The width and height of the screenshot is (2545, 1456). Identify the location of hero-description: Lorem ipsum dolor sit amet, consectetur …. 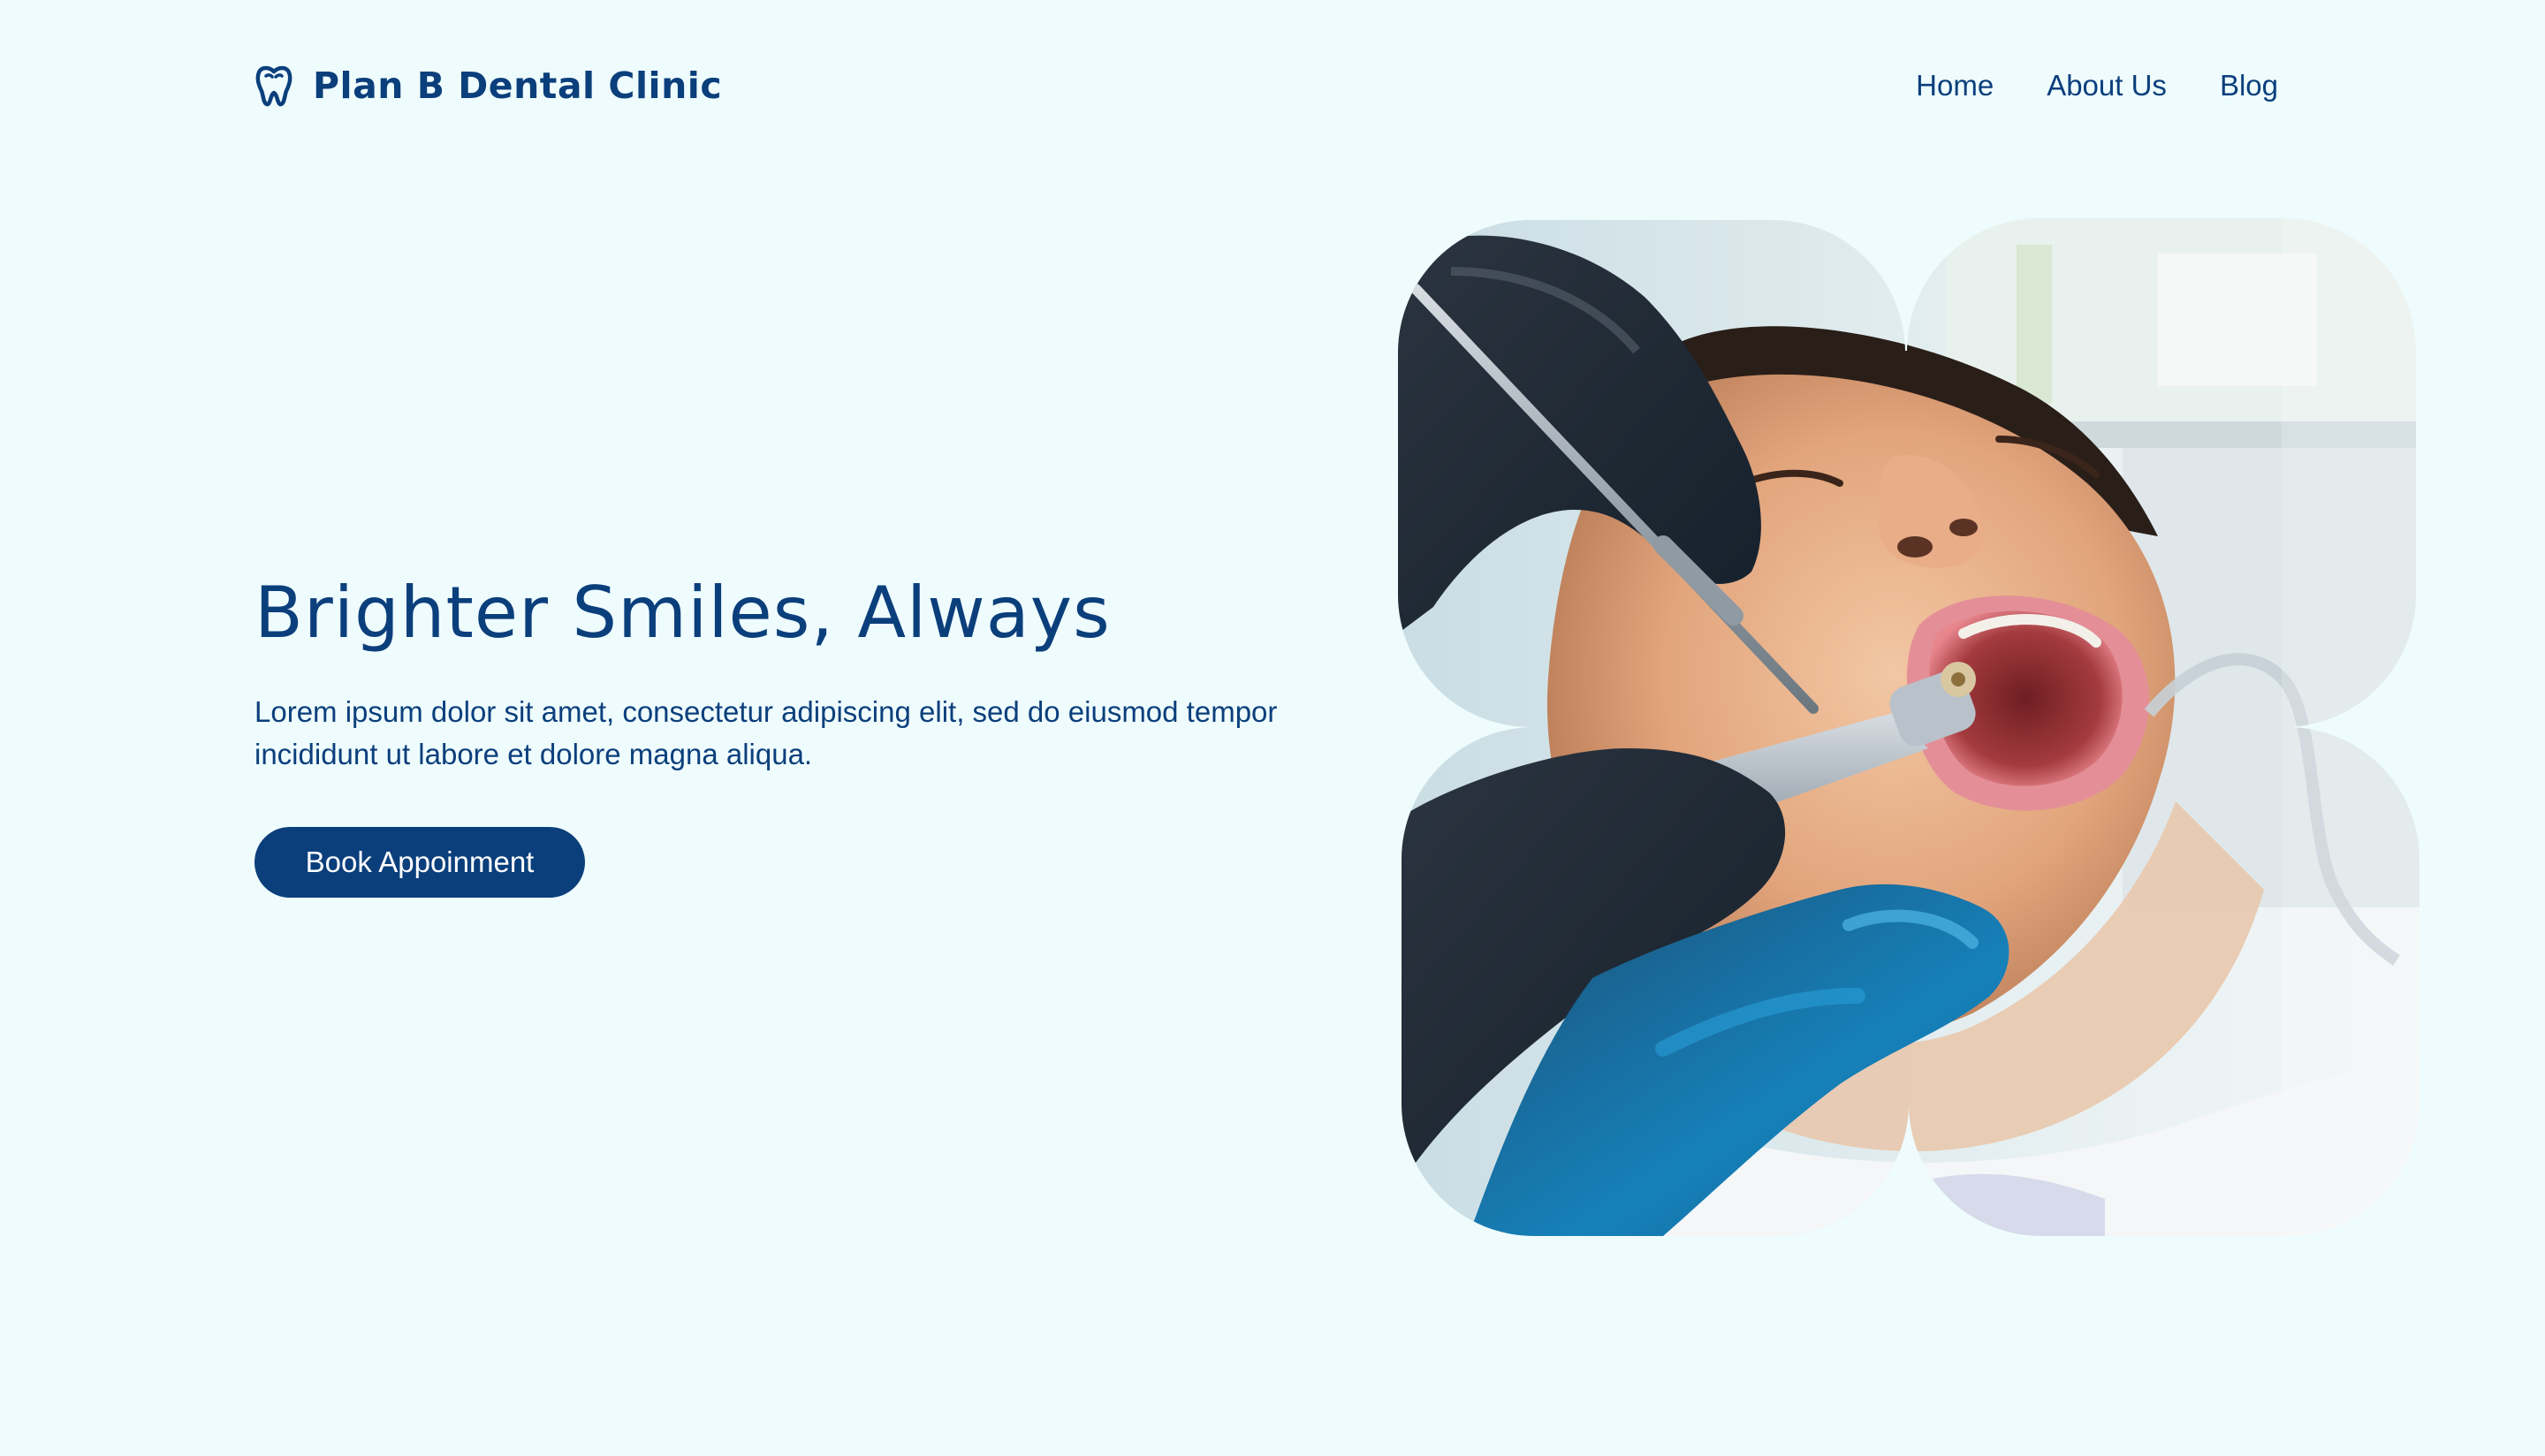
(766, 732).